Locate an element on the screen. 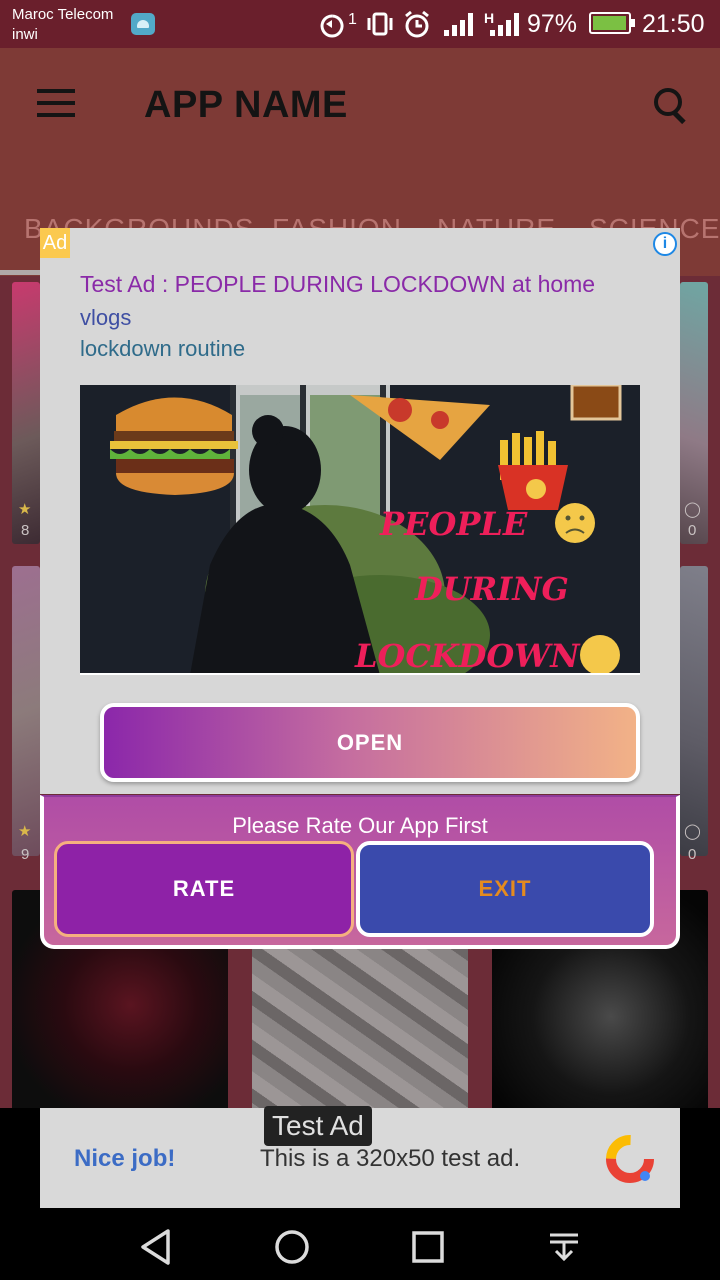 The image size is (720, 1280). search-icon is located at coordinates (670, 104).